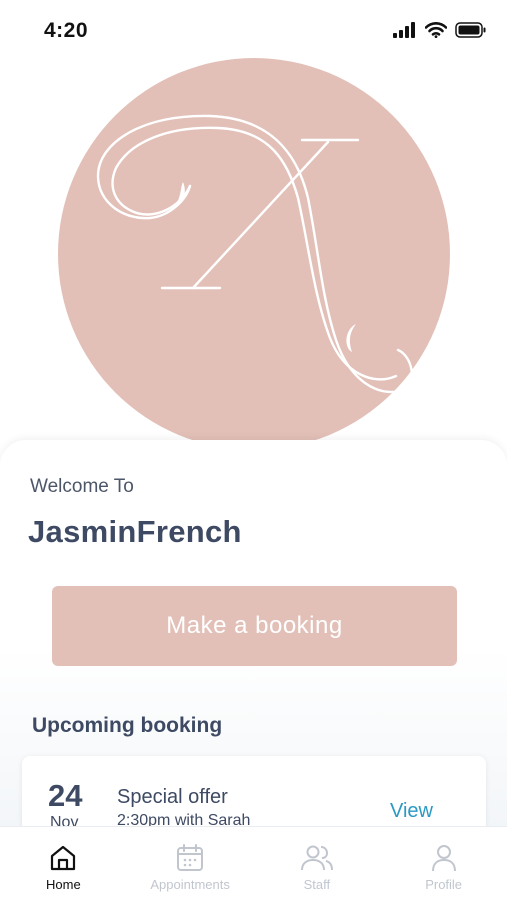  Describe the element at coordinates (253, 30) in the screenshot. I see `status-bar: 4:20` at that location.